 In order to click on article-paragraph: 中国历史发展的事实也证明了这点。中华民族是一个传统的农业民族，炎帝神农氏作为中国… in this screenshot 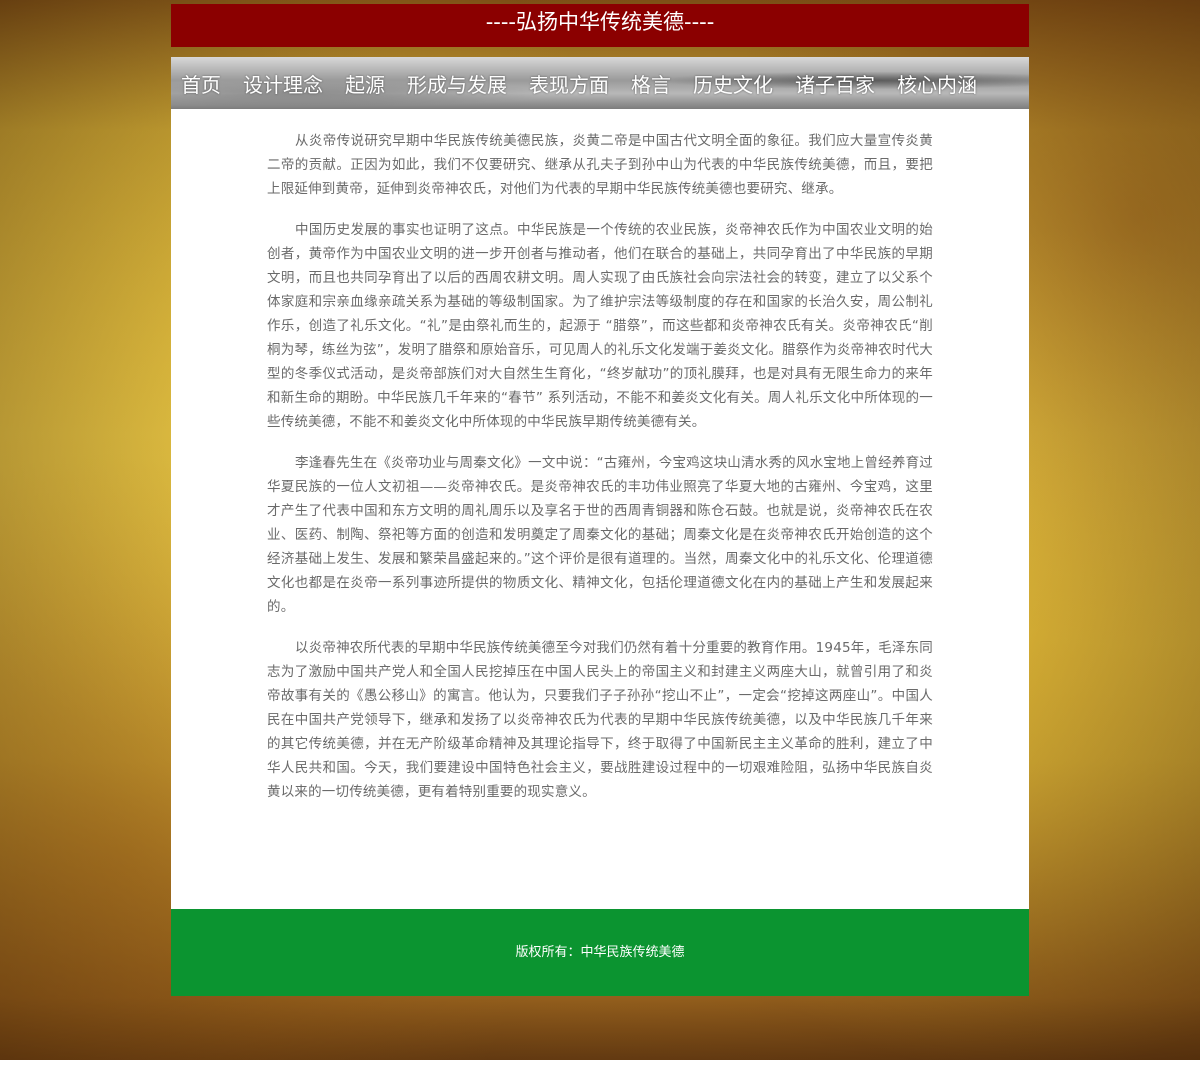, I will do `click(600, 326)`.